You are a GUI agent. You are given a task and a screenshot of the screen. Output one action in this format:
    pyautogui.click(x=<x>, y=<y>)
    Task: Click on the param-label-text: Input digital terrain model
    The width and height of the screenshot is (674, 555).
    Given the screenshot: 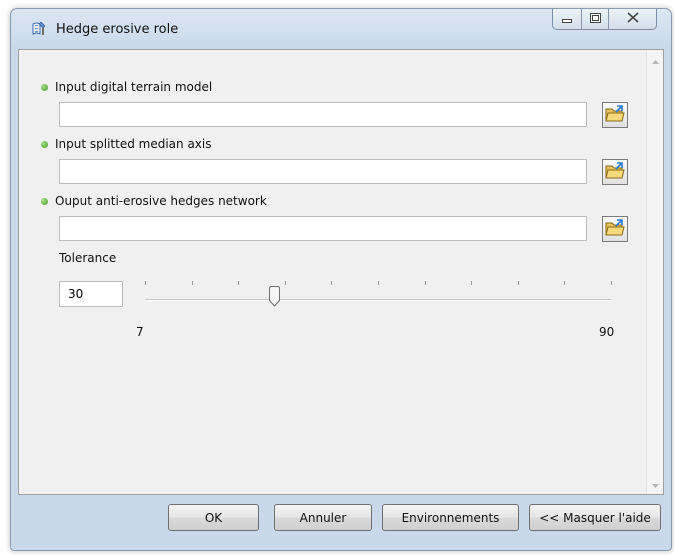 What is the action you would take?
    pyautogui.click(x=134, y=87)
    